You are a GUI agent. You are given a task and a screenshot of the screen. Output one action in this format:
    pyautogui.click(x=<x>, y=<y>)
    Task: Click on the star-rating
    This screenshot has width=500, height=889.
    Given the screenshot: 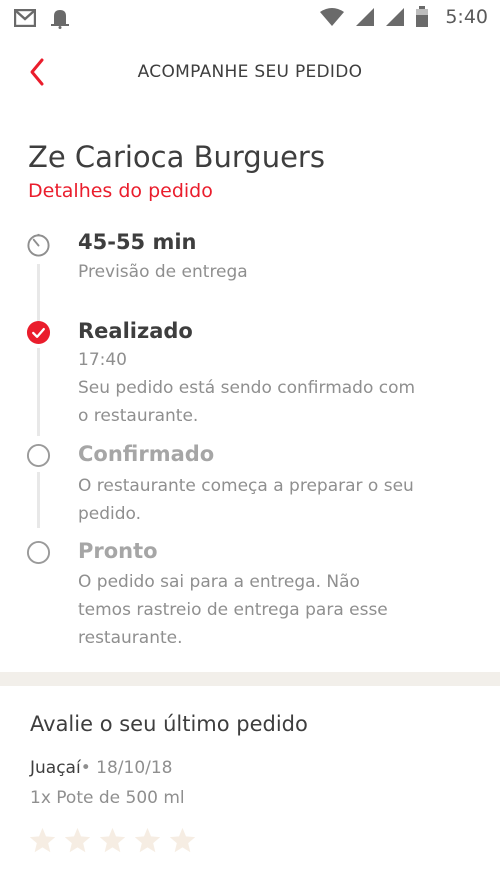 What is the action you would take?
    pyautogui.click(x=112, y=840)
    